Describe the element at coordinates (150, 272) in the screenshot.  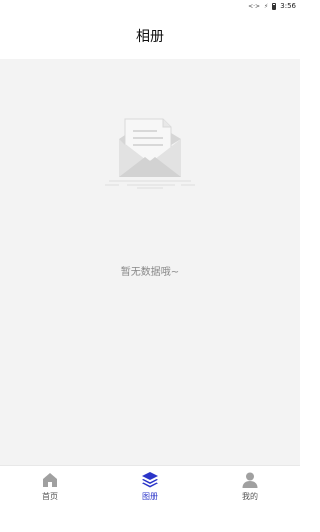
I see `empty-message: 暂无数据哦~` at that location.